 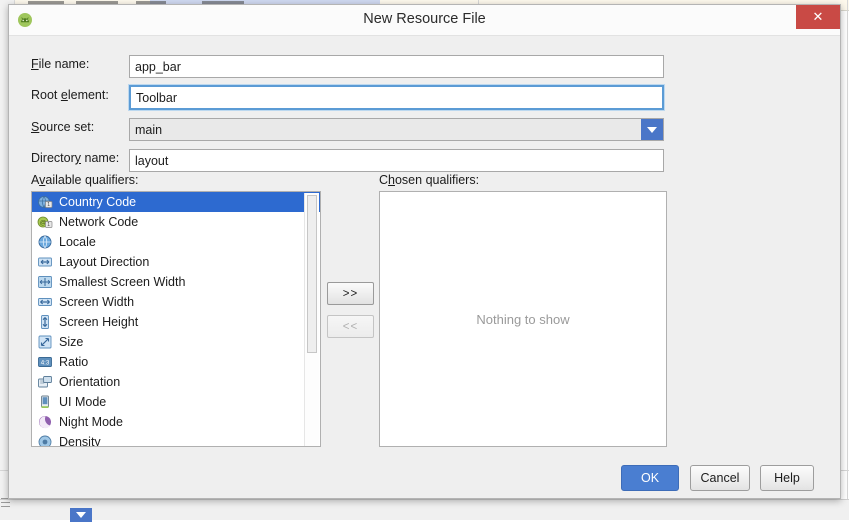 What do you see at coordinates (5, 504) in the screenshot?
I see `background-scroll-marks` at bounding box center [5, 504].